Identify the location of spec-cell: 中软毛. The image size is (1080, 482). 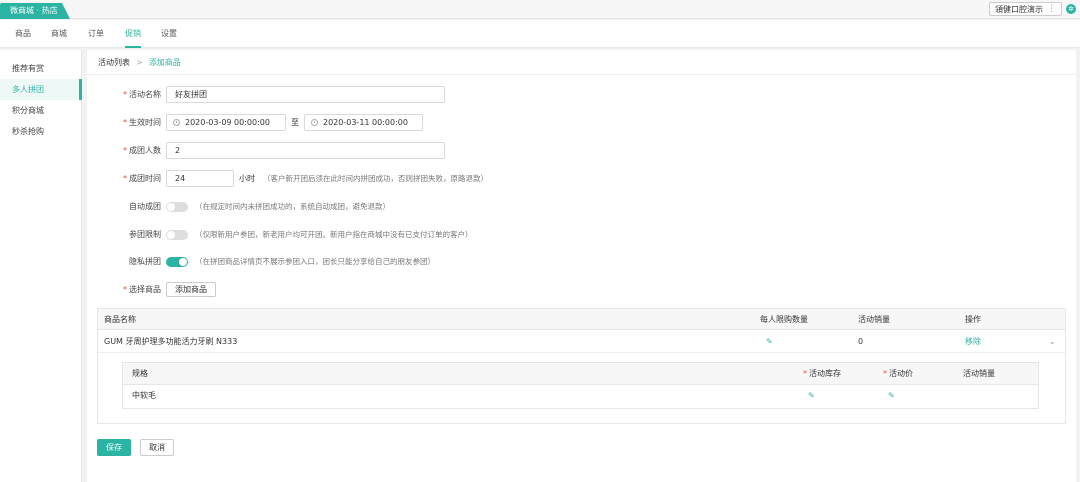
(144, 395).